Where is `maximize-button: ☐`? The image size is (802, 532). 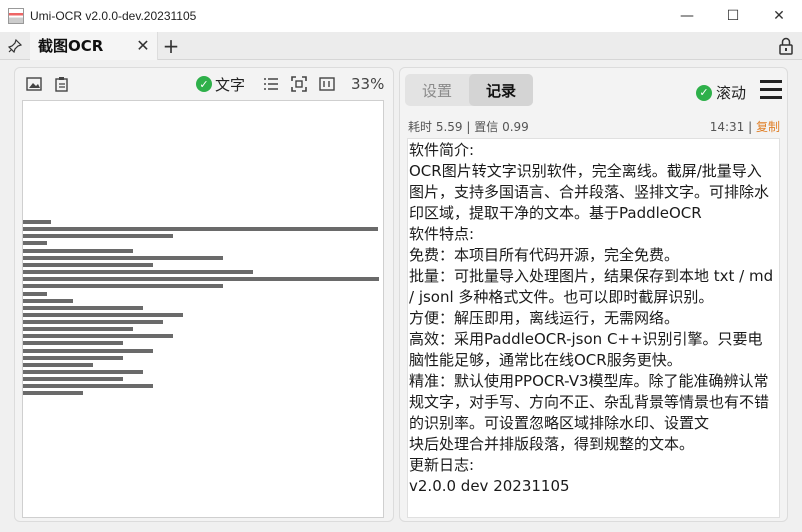
maximize-button: ☐ is located at coordinates (733, 16).